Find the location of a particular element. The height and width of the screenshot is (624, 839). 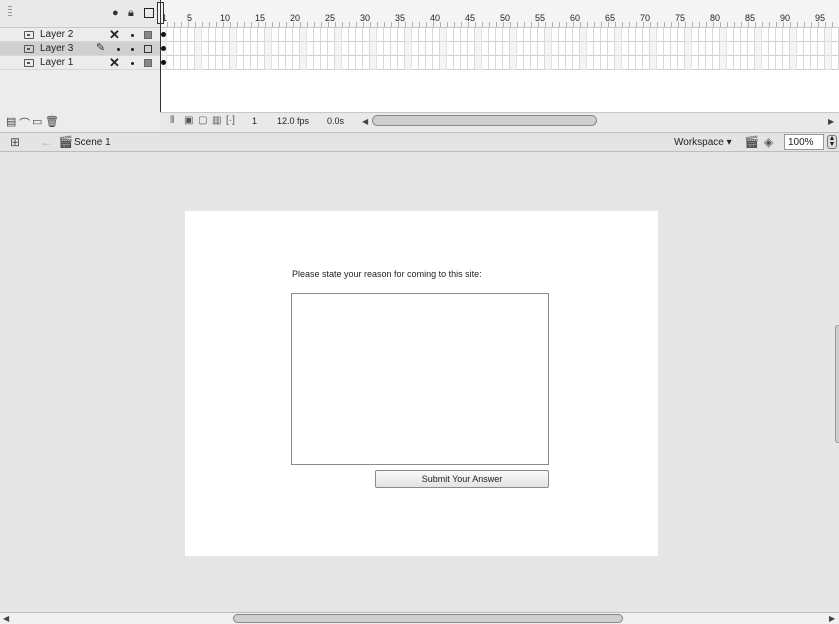

layer-row: Layer 3 ✎ is located at coordinates (80, 49).